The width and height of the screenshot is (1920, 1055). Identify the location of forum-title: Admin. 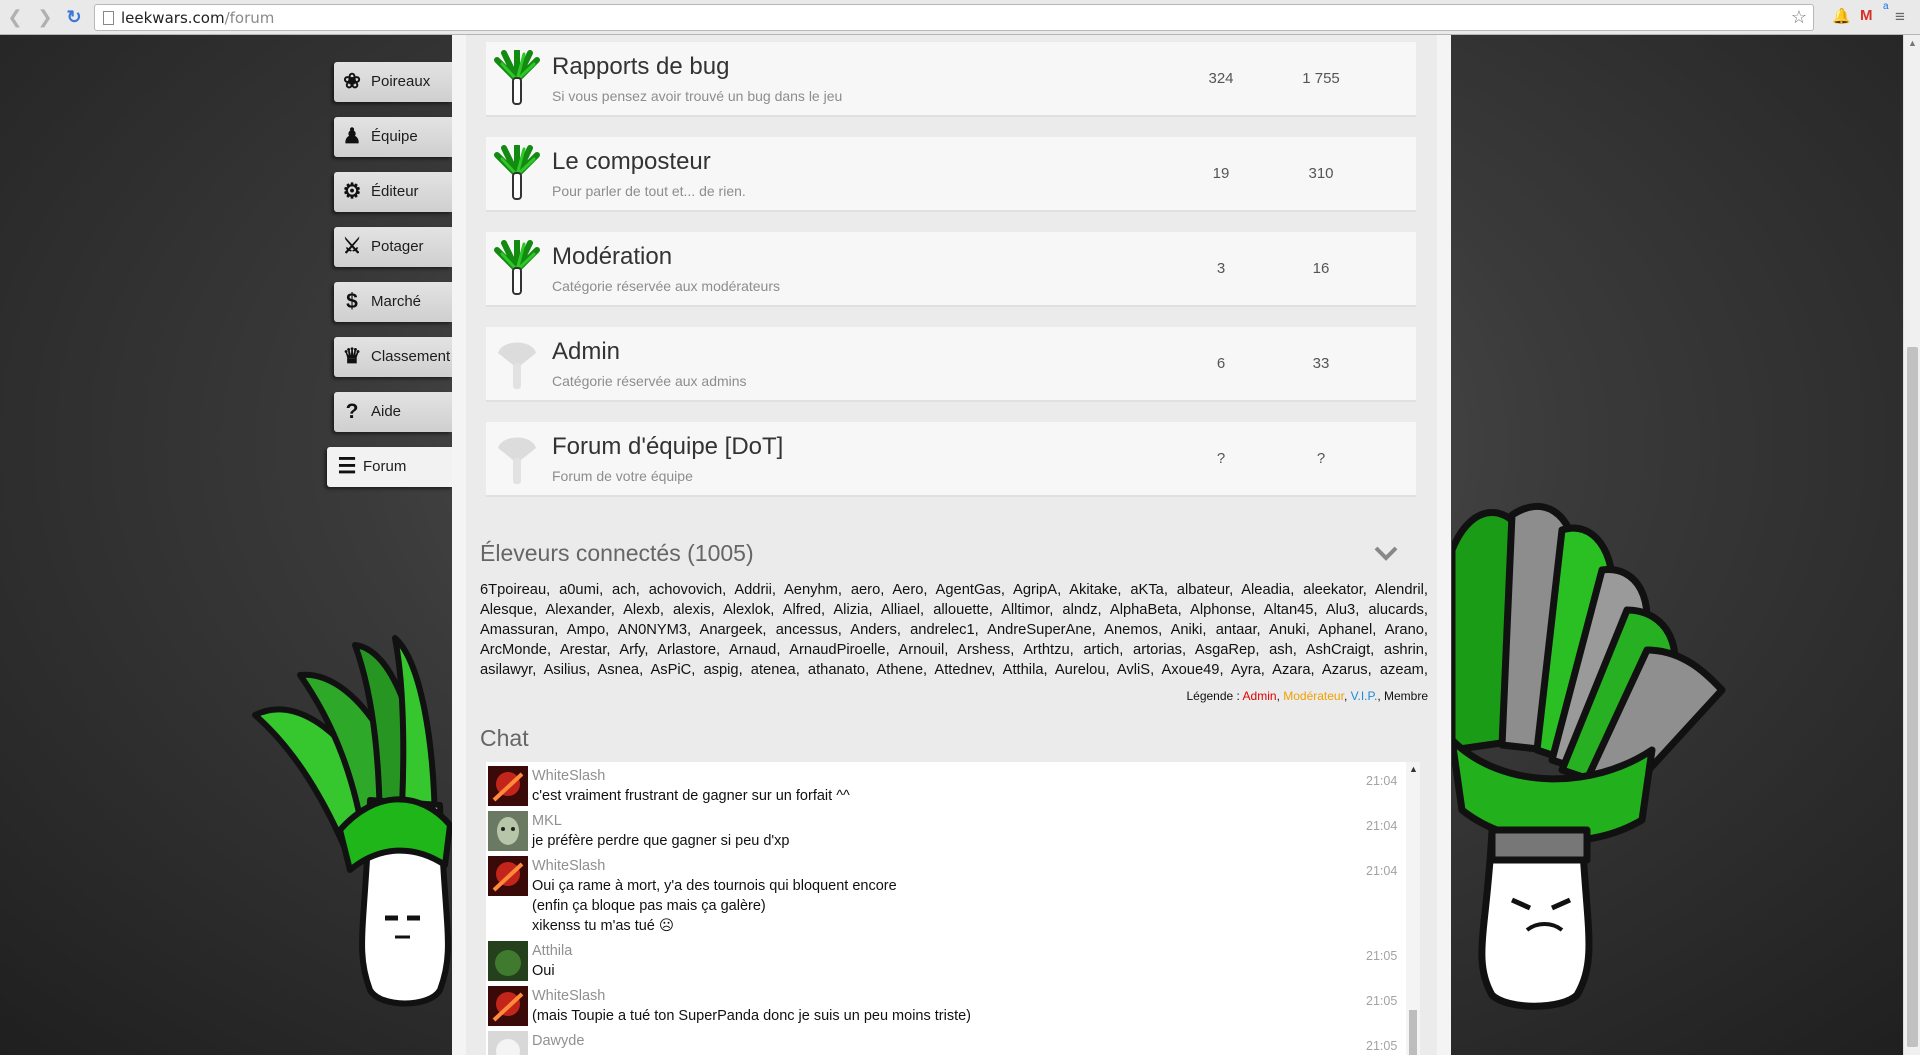
(586, 352).